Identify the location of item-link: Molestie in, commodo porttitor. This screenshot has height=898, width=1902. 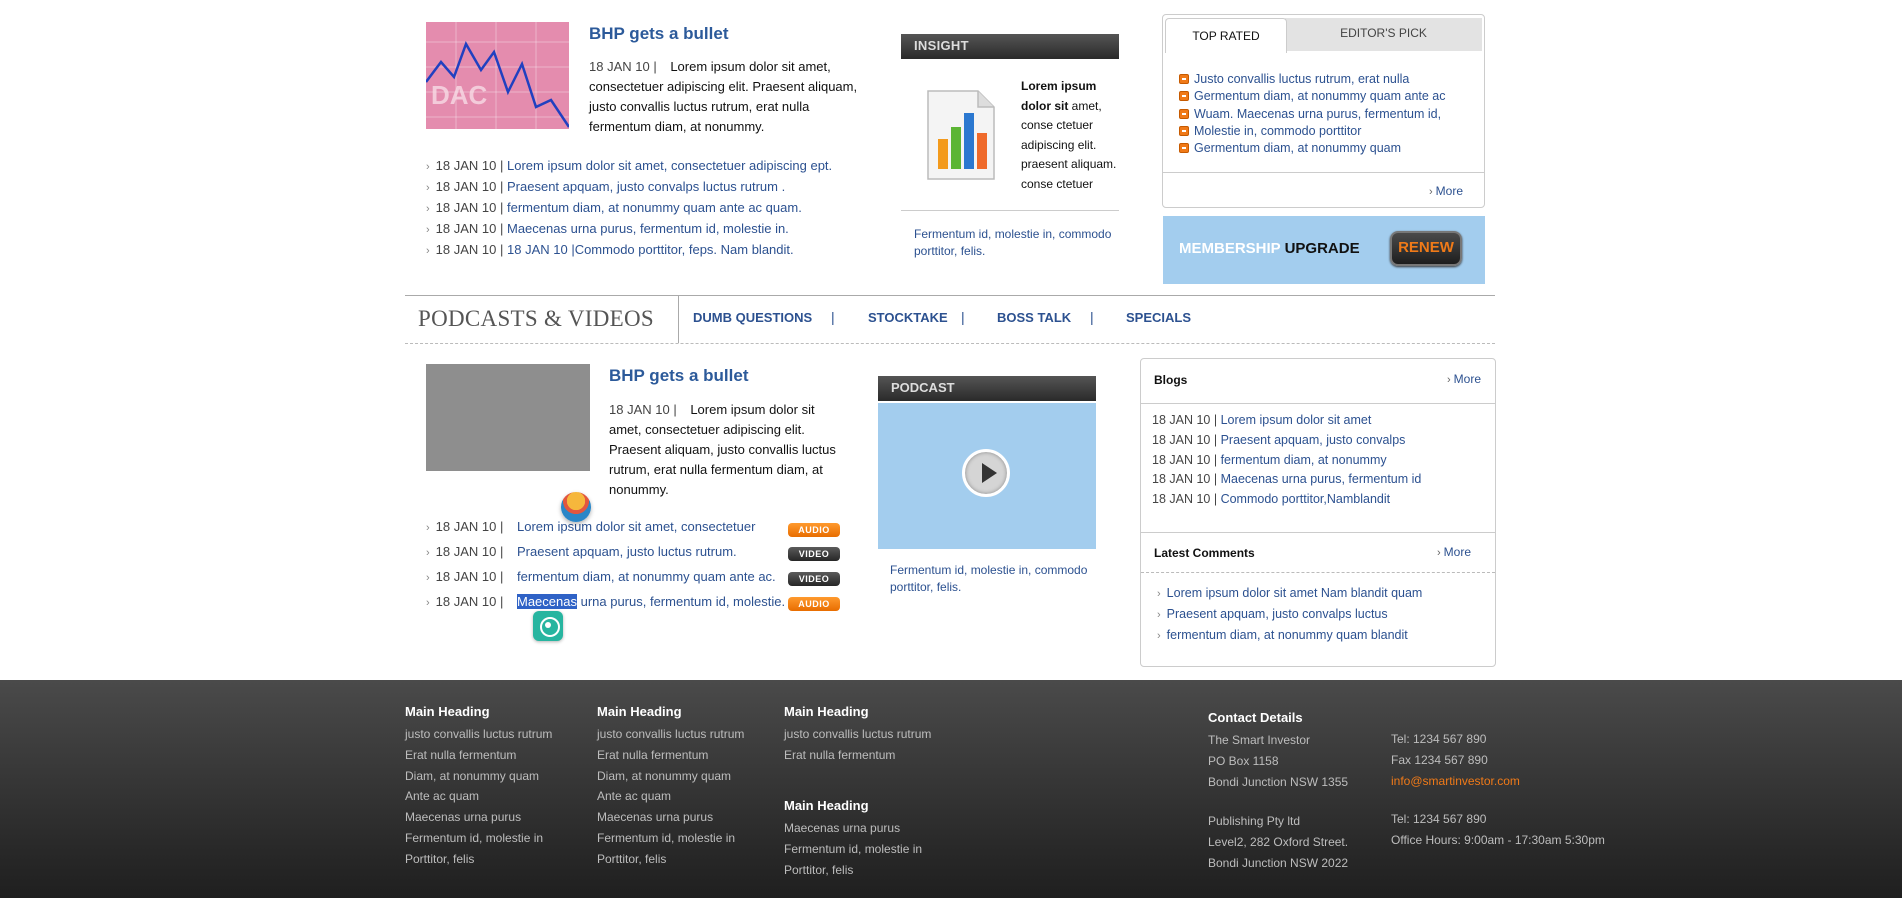
(1277, 131).